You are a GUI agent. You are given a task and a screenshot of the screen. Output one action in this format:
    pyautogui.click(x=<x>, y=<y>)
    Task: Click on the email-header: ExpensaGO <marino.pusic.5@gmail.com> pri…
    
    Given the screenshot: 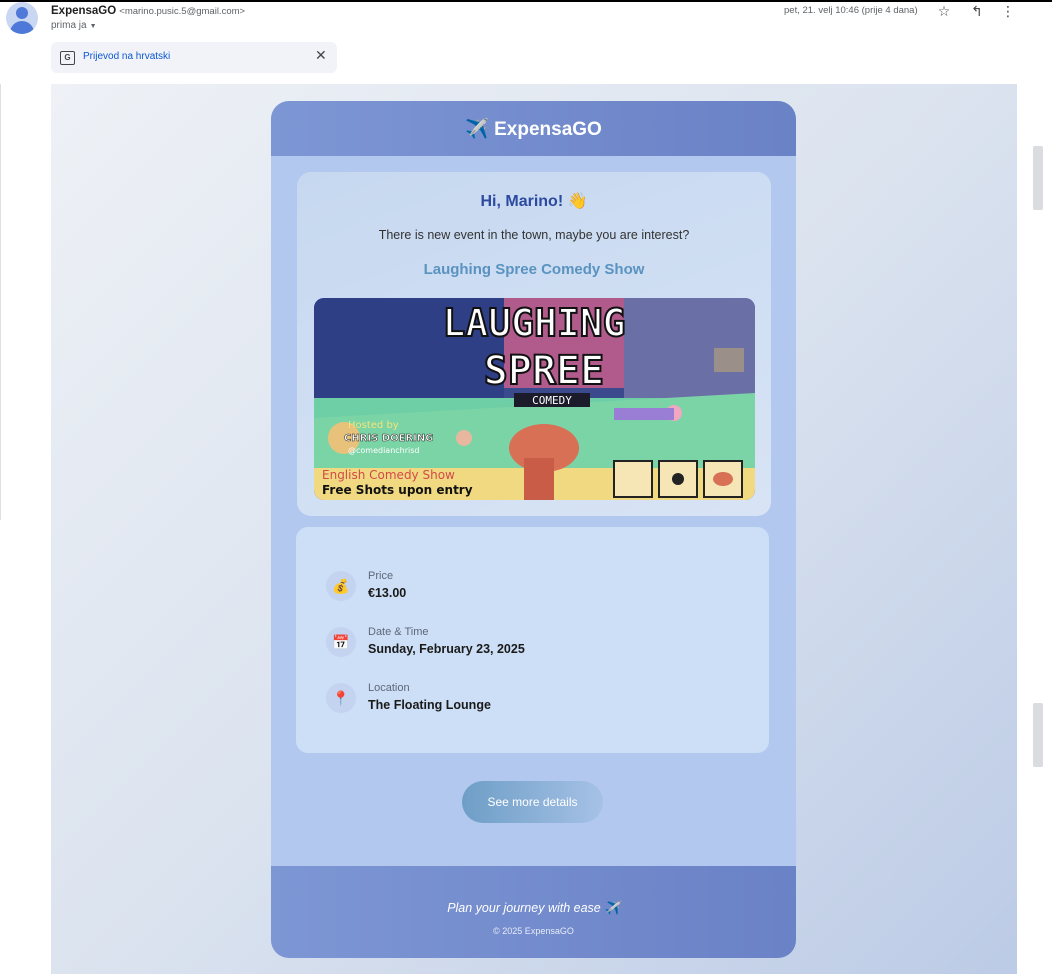 What is the action you would take?
    pyautogui.click(x=526, y=42)
    